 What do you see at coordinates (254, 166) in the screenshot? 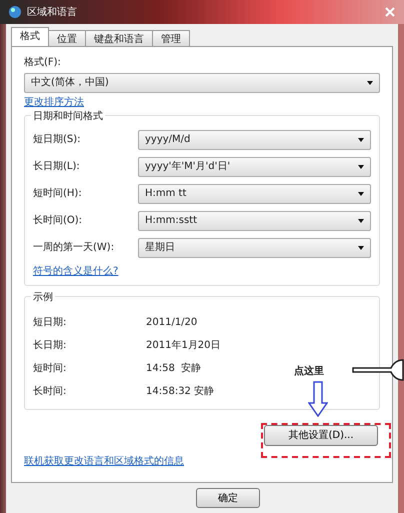
I see `format-dropdown: yyyy'年'M'月'd'日'` at bounding box center [254, 166].